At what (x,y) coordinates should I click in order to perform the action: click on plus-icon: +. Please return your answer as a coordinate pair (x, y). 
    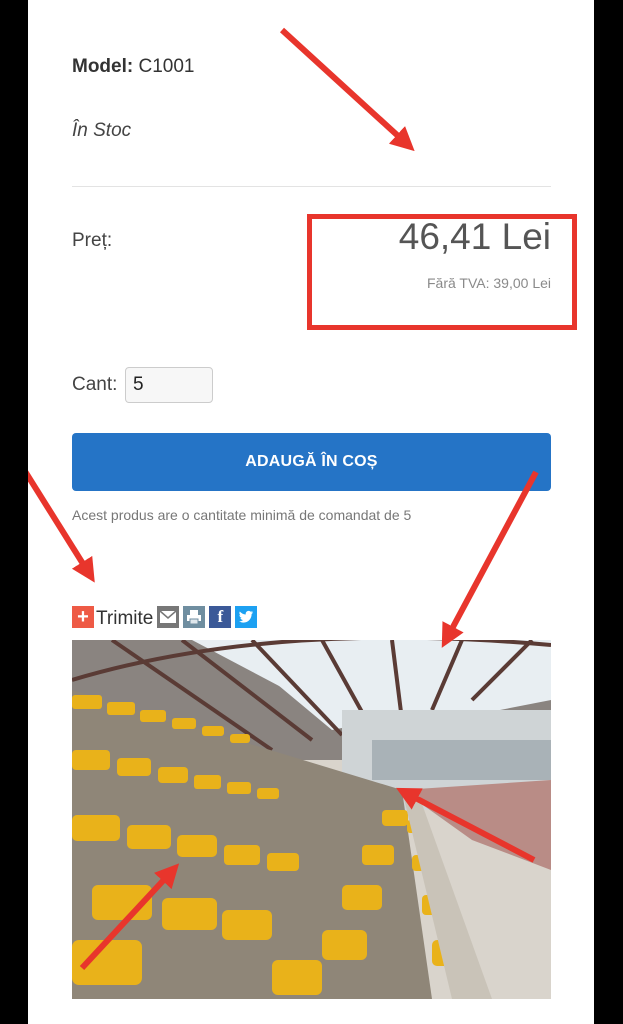
    Looking at the image, I should click on (83, 617).